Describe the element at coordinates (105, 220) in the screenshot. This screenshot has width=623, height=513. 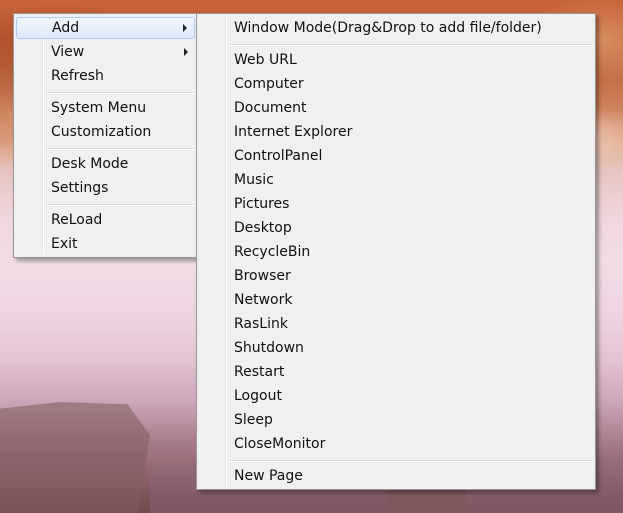
I see `menu-item-reload: ReLoad` at that location.